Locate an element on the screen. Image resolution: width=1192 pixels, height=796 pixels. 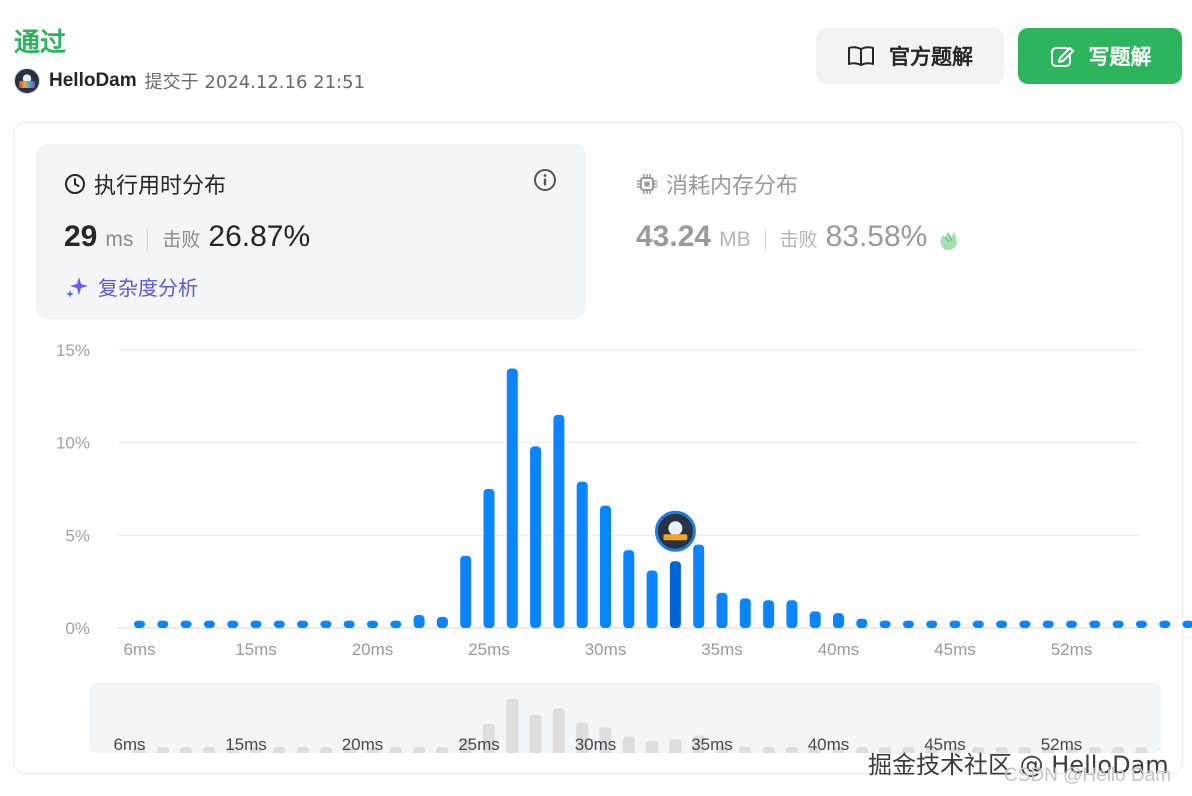
memory-value: 43.24 is located at coordinates (674, 236).